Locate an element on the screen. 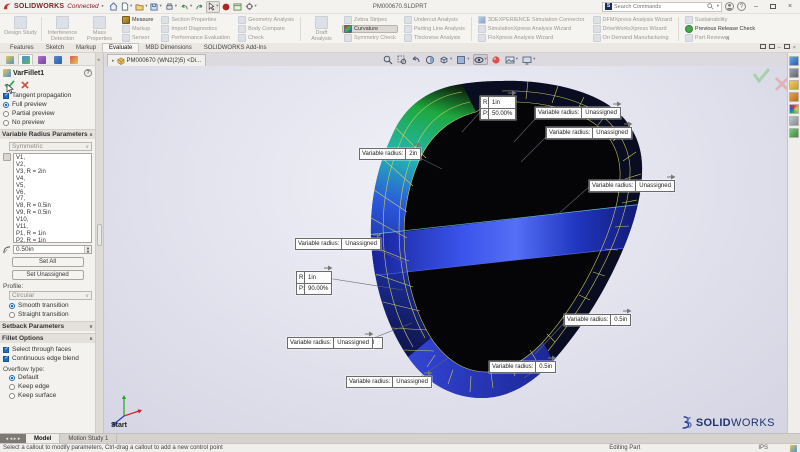 This screenshot has height=452, width=800. doc-restore-icon is located at coordinates (786, 47).